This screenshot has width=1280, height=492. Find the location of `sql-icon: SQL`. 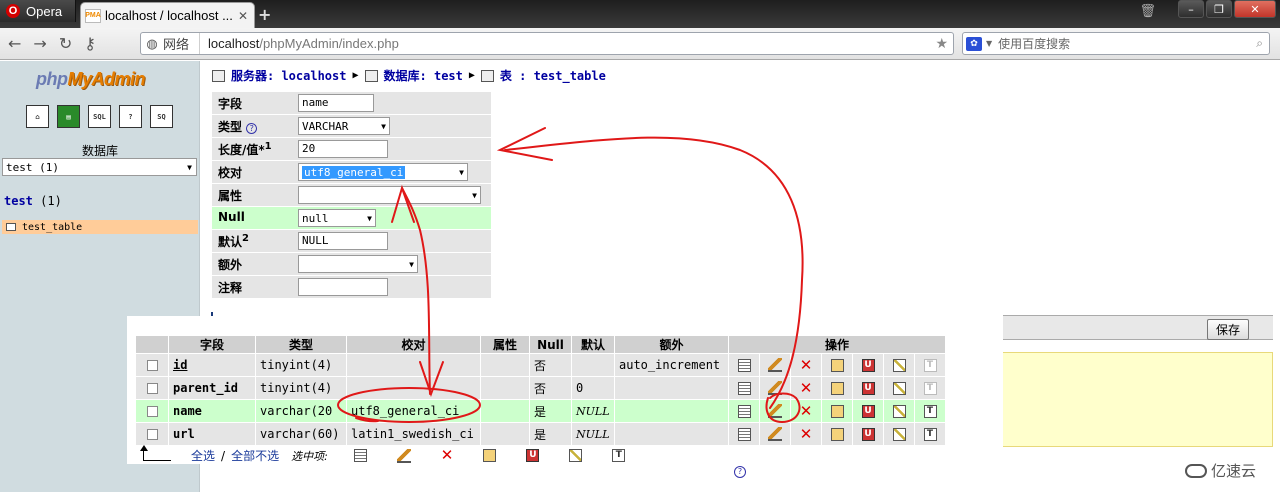

sql-icon: SQL is located at coordinates (99, 116).